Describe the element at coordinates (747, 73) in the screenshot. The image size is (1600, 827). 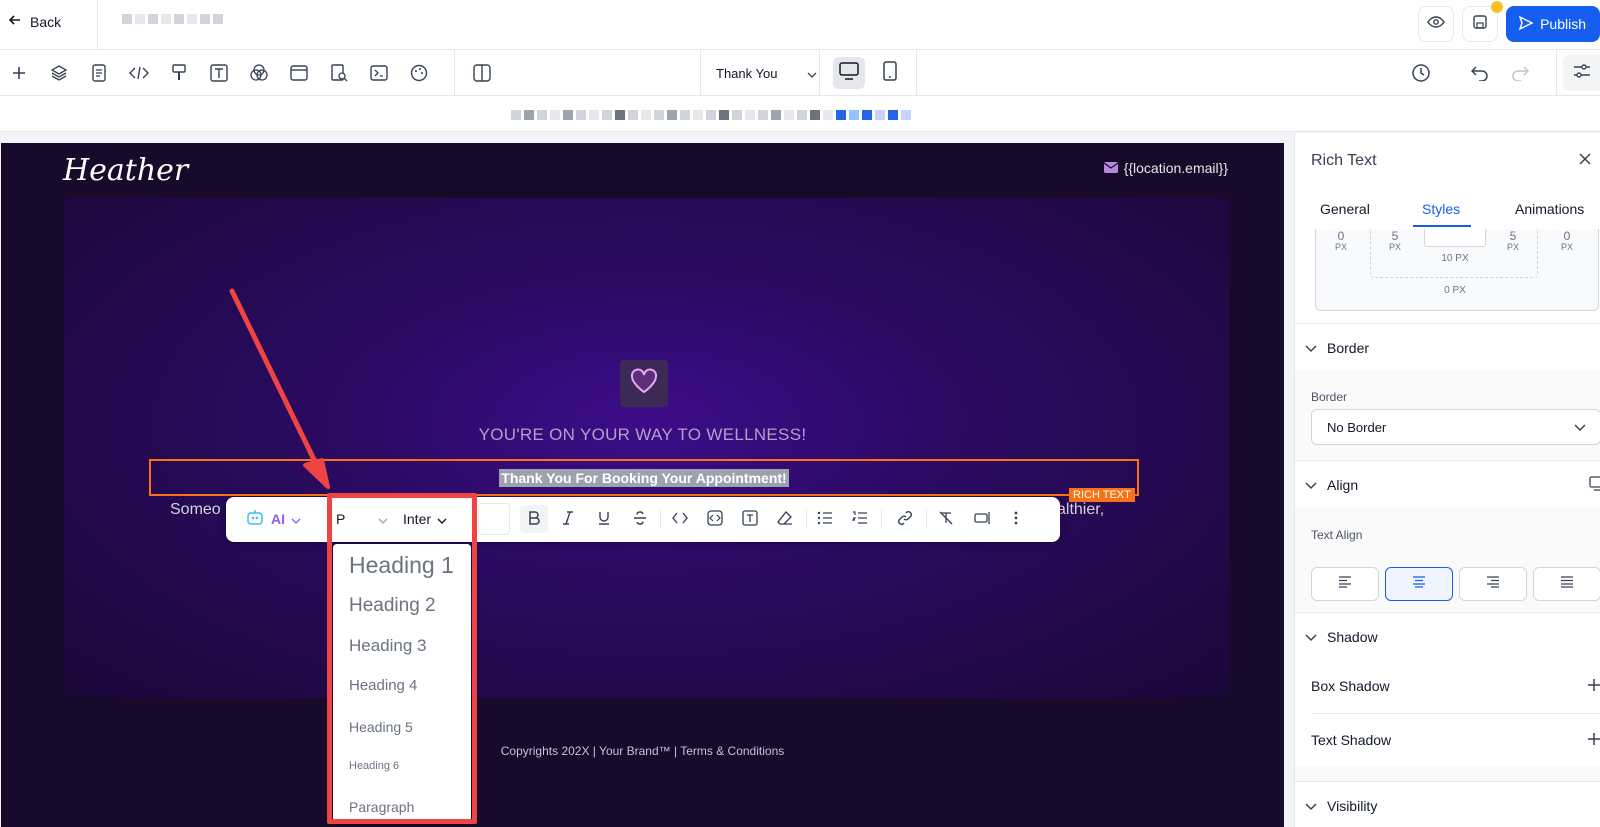
I see `page-name: Thank You` at that location.